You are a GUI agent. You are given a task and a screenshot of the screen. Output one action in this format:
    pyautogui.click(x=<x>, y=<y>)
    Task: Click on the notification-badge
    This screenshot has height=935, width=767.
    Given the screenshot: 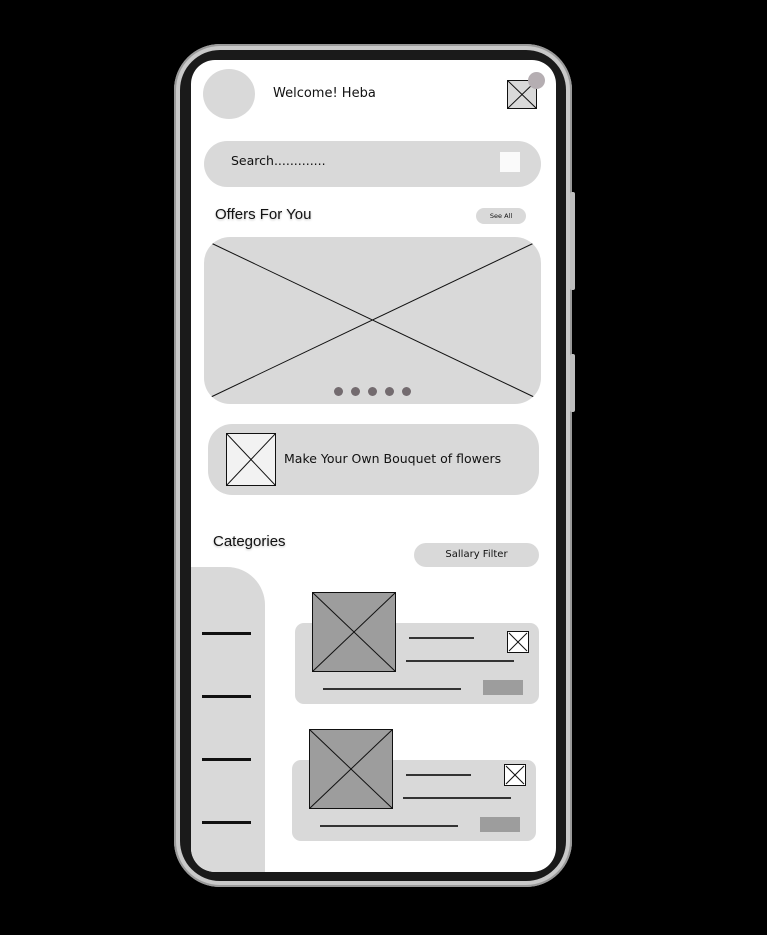 What is the action you would take?
    pyautogui.click(x=536, y=80)
    